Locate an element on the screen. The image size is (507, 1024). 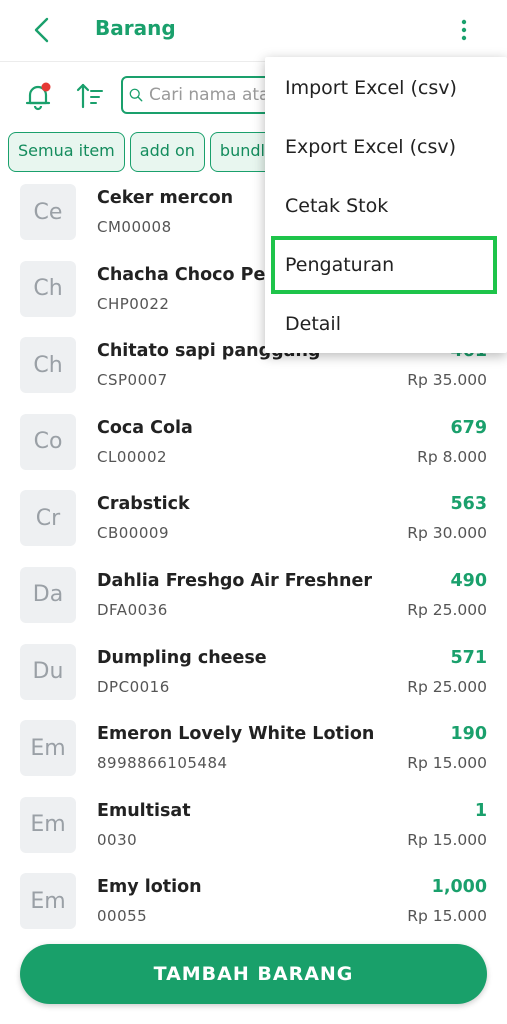
back-button is located at coordinates (42, 30).